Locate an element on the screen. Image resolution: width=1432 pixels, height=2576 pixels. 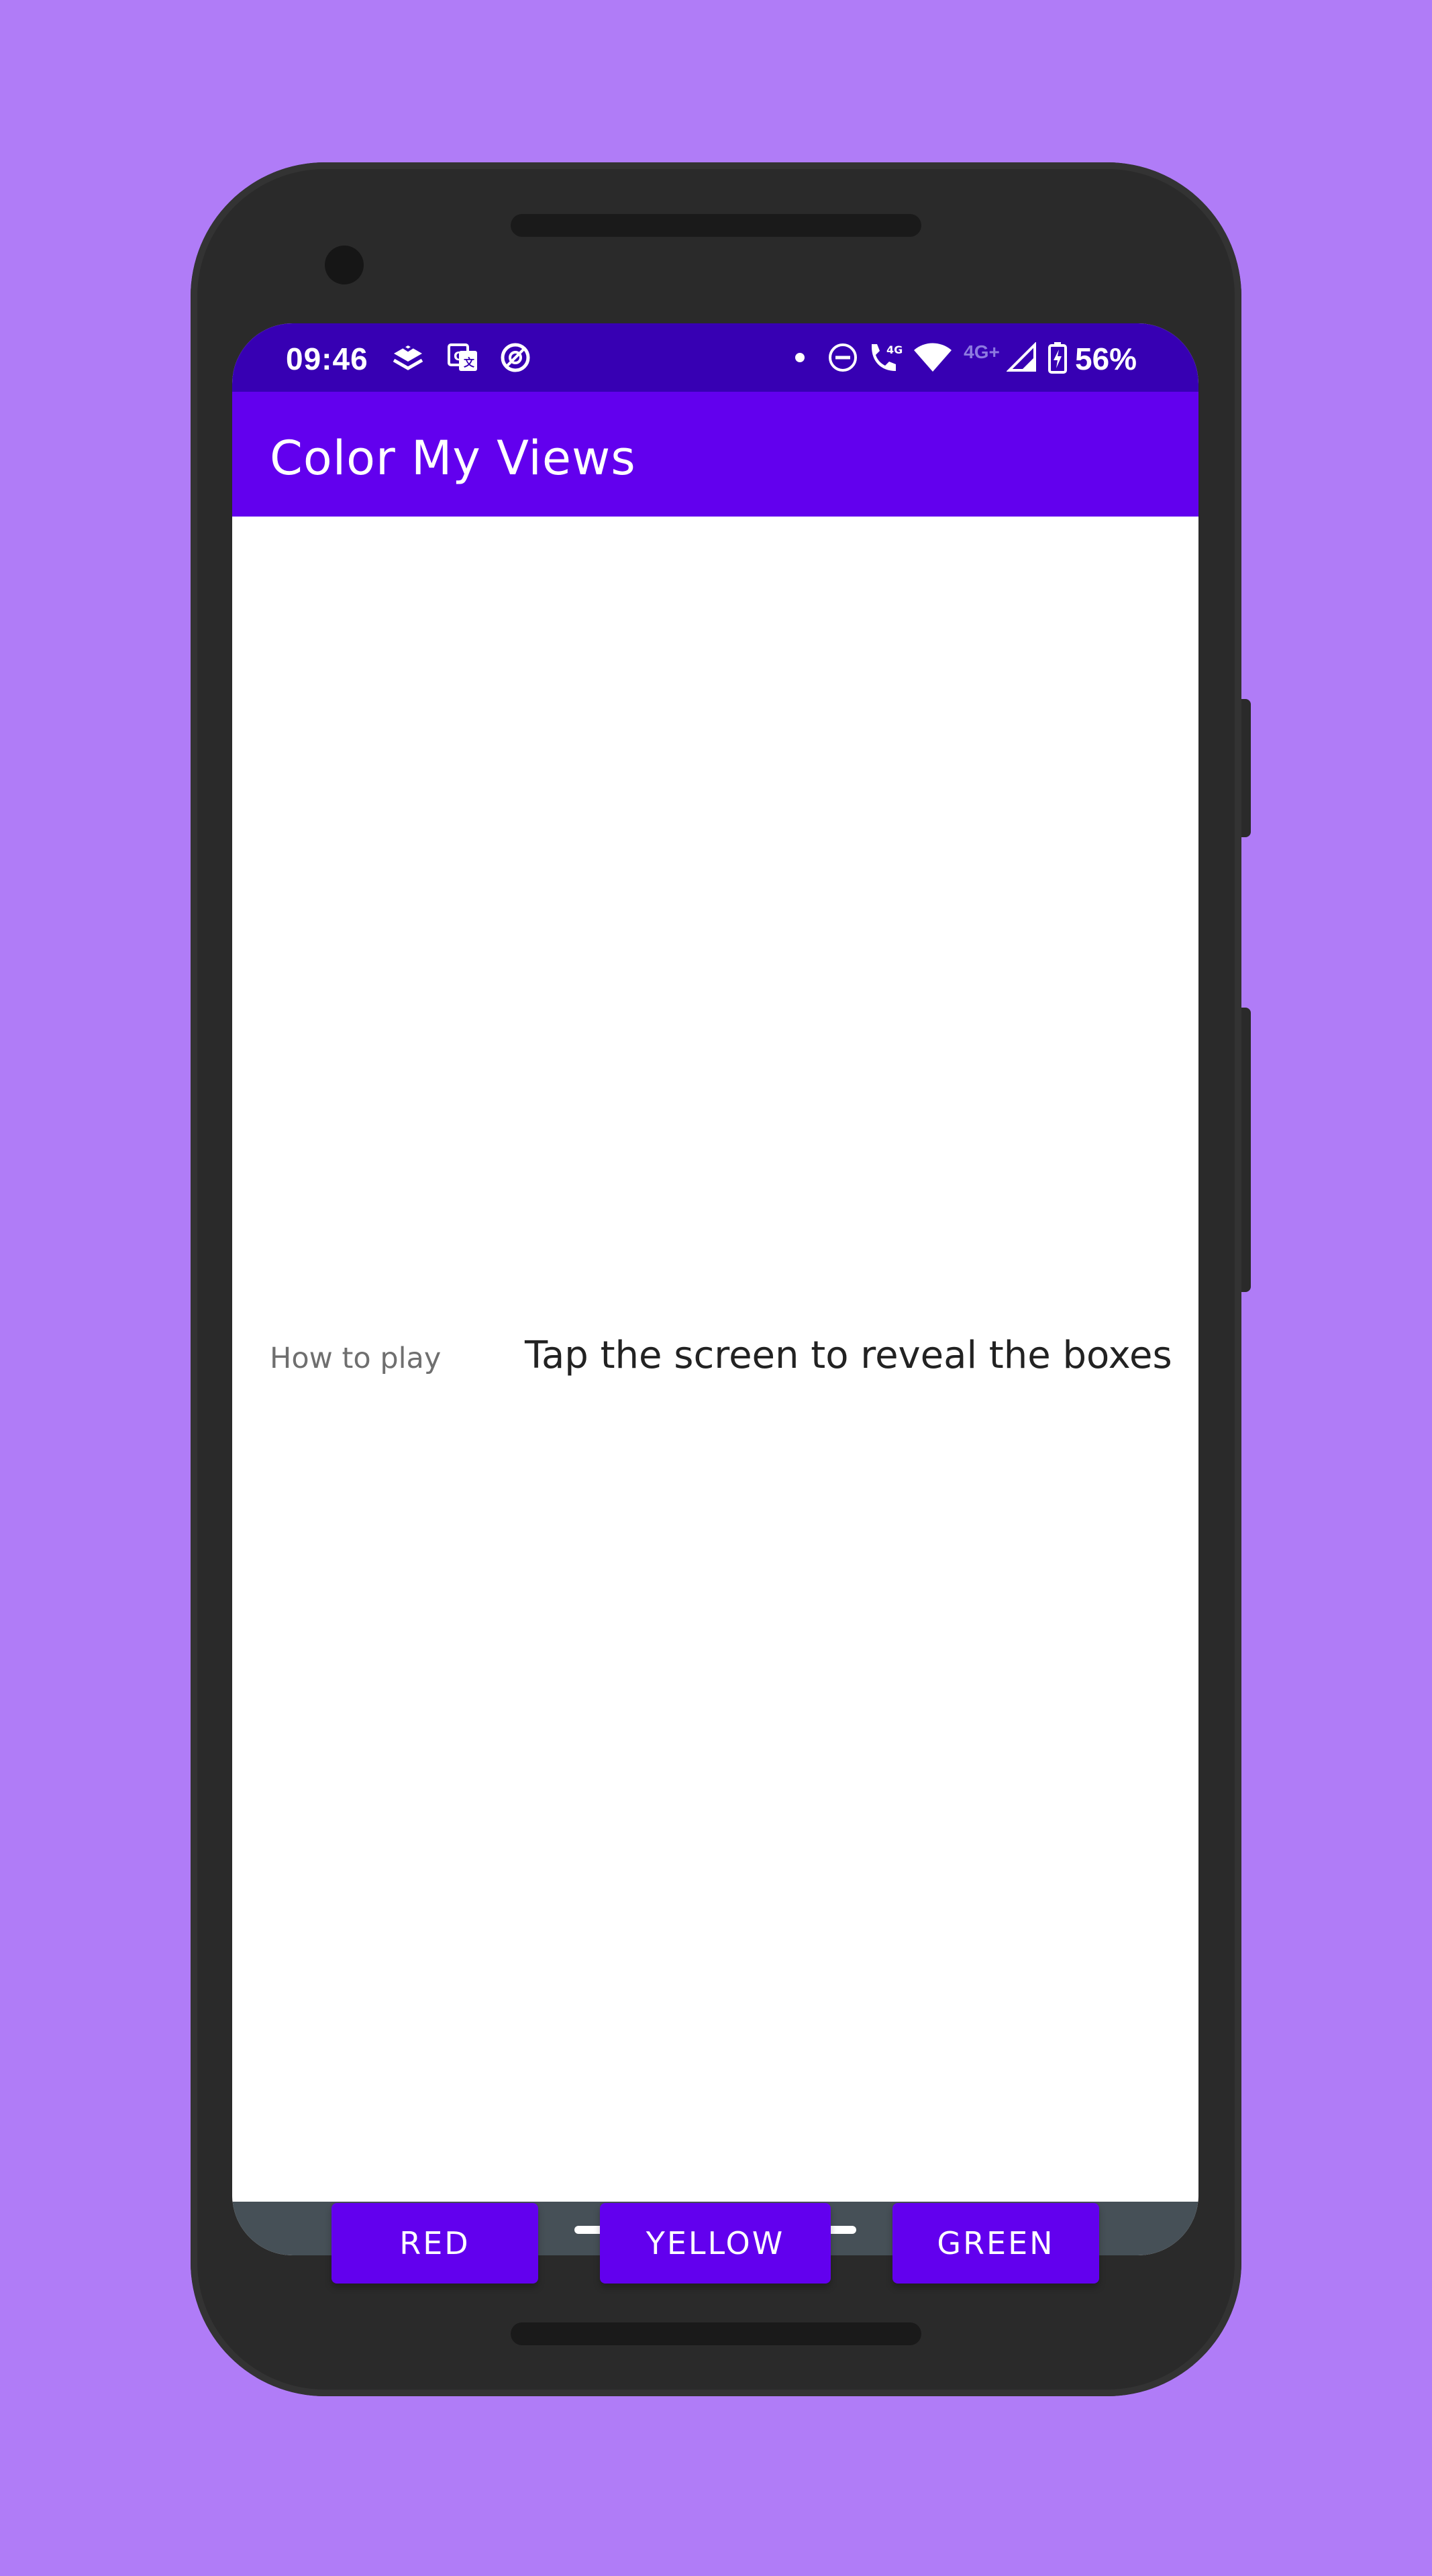
green-button: GREEN is located at coordinates (995, 2243).